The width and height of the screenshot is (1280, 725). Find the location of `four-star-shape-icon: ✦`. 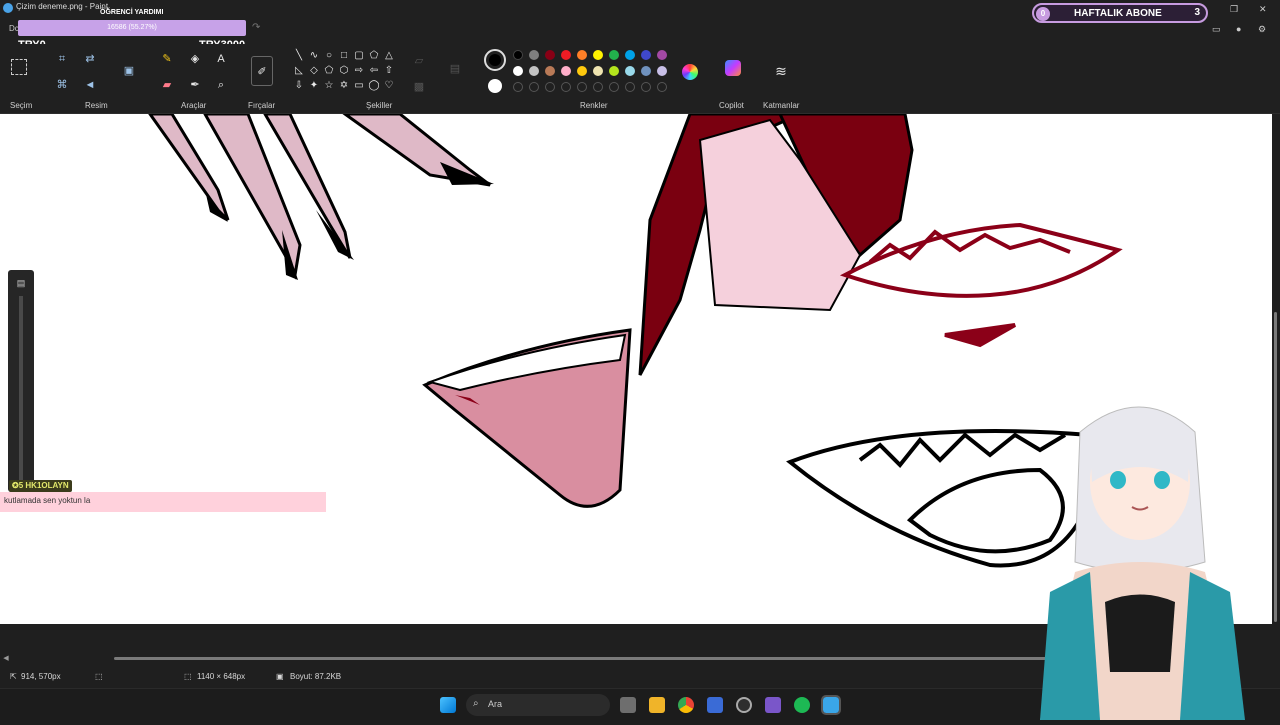

four-star-shape-icon: ✦ is located at coordinates (314, 86).